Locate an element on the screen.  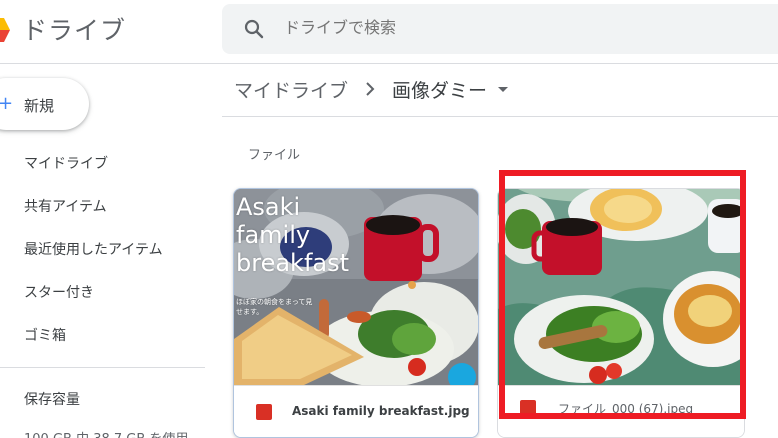
file-card-footer: ファイル_000 (67).jpeg is located at coordinates (621, 411).